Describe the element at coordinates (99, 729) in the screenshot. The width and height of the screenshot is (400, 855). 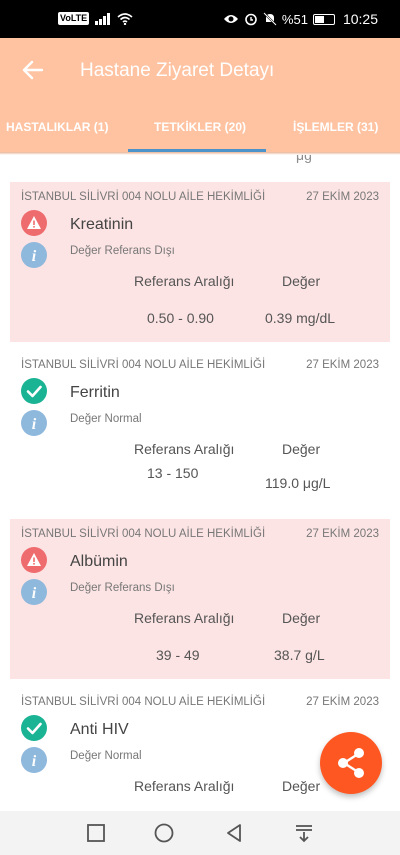
I see `test-name: Anti HIV` at that location.